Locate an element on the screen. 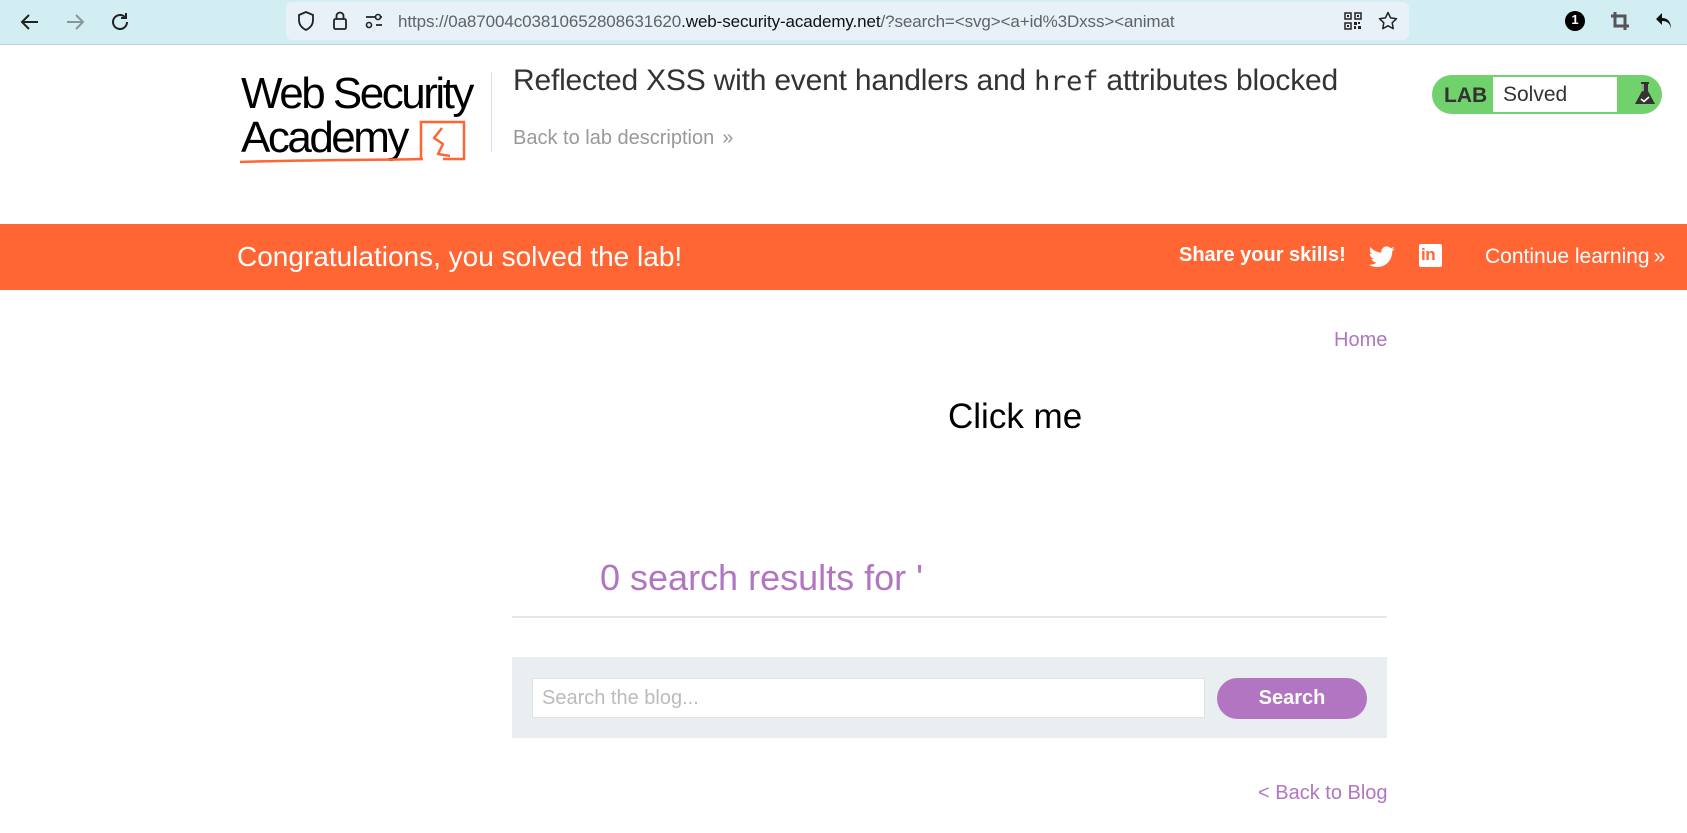  logo-bolt-icon is located at coordinates (352, 142).